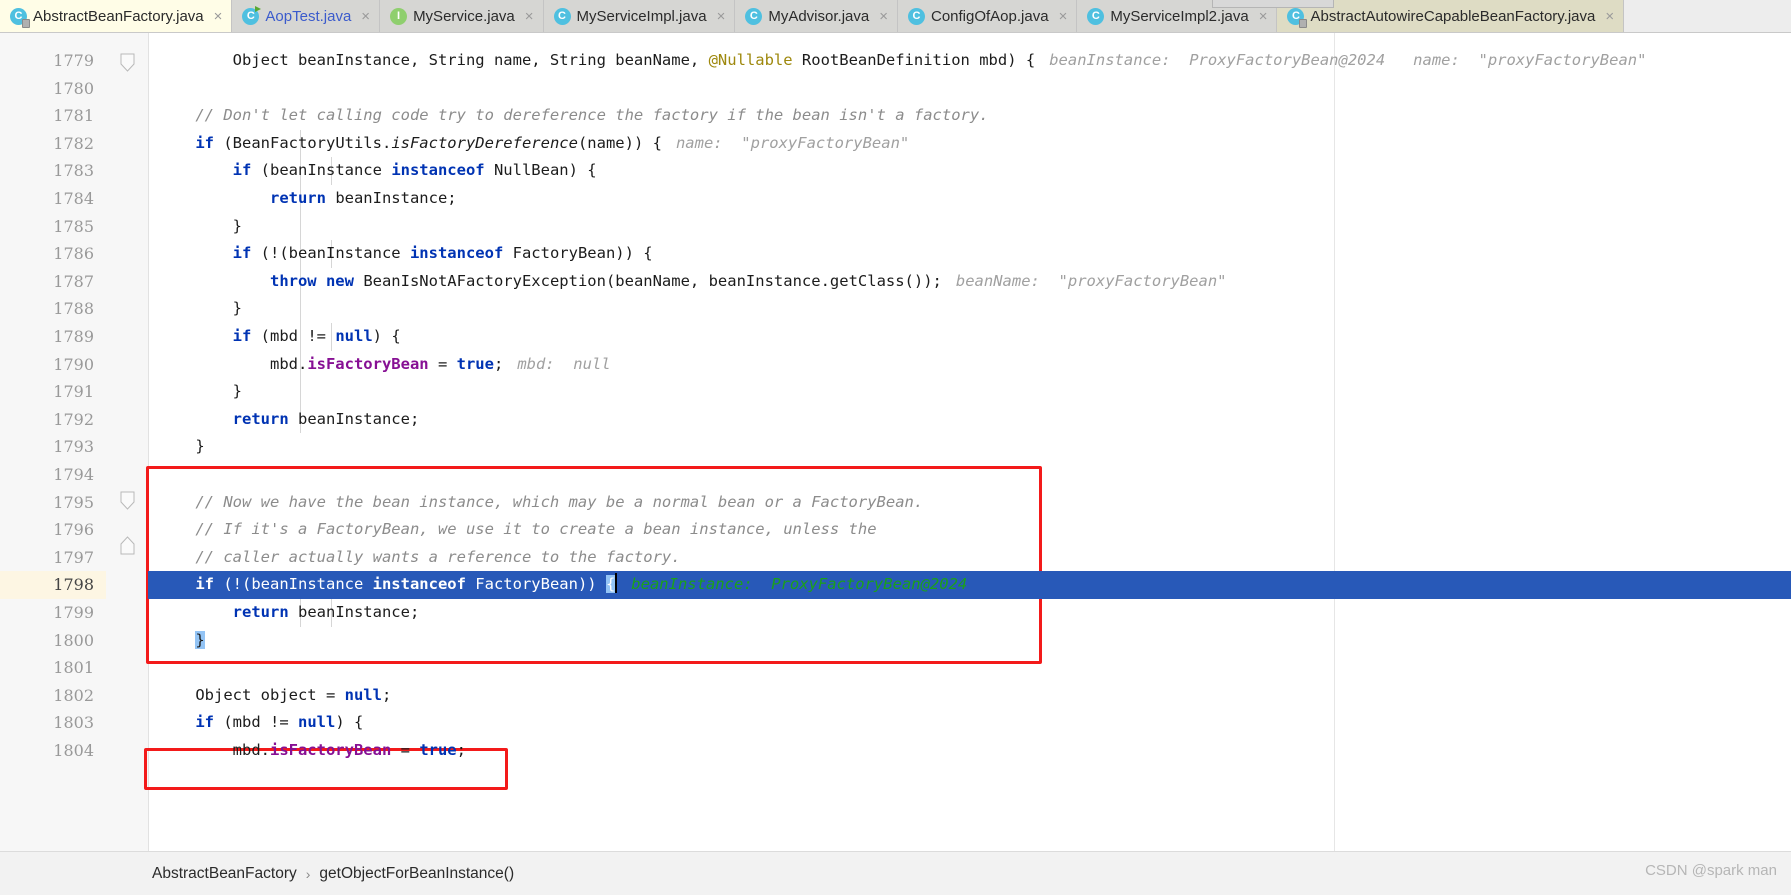 The width and height of the screenshot is (1791, 895). What do you see at coordinates (73, 419) in the screenshot?
I see `line-number: 1792` at bounding box center [73, 419].